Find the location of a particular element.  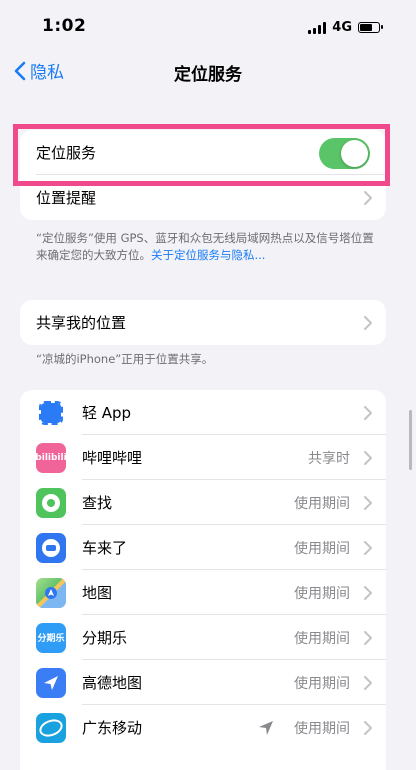

fenqile-icon: 分期乐 is located at coordinates (51, 637).